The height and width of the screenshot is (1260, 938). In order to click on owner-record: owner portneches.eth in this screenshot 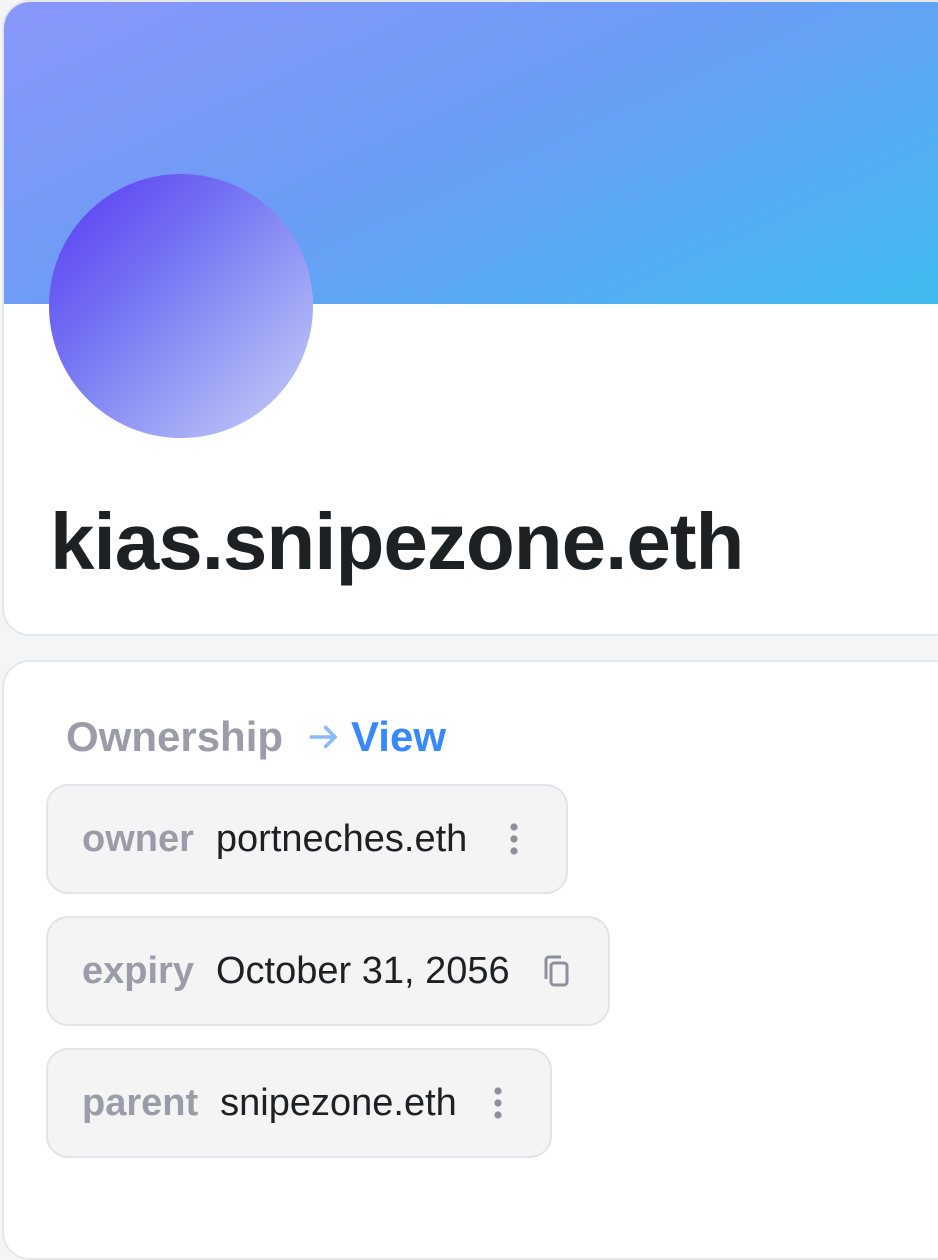, I will do `click(307, 839)`.